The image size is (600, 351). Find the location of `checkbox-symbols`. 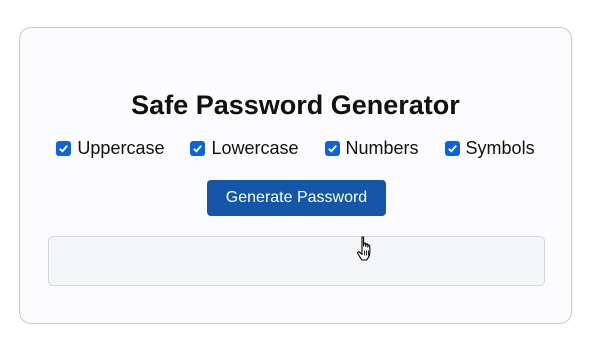

checkbox-symbols is located at coordinates (452, 148).